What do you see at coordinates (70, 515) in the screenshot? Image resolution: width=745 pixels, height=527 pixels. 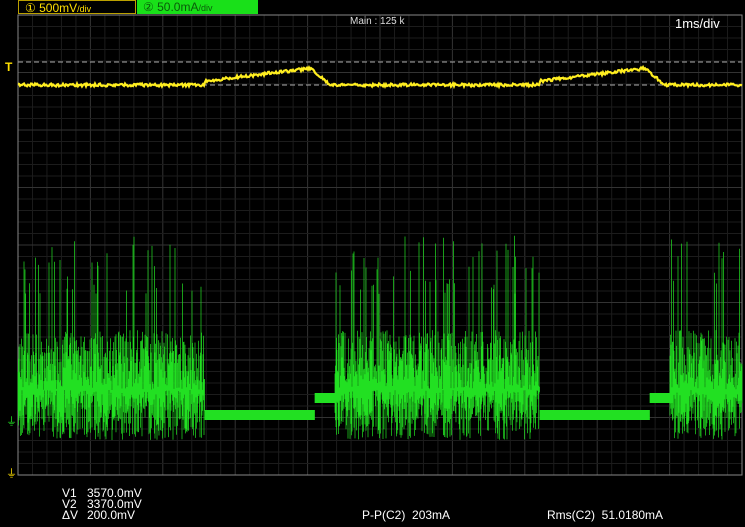 I see `dv-label: ΔV` at bounding box center [70, 515].